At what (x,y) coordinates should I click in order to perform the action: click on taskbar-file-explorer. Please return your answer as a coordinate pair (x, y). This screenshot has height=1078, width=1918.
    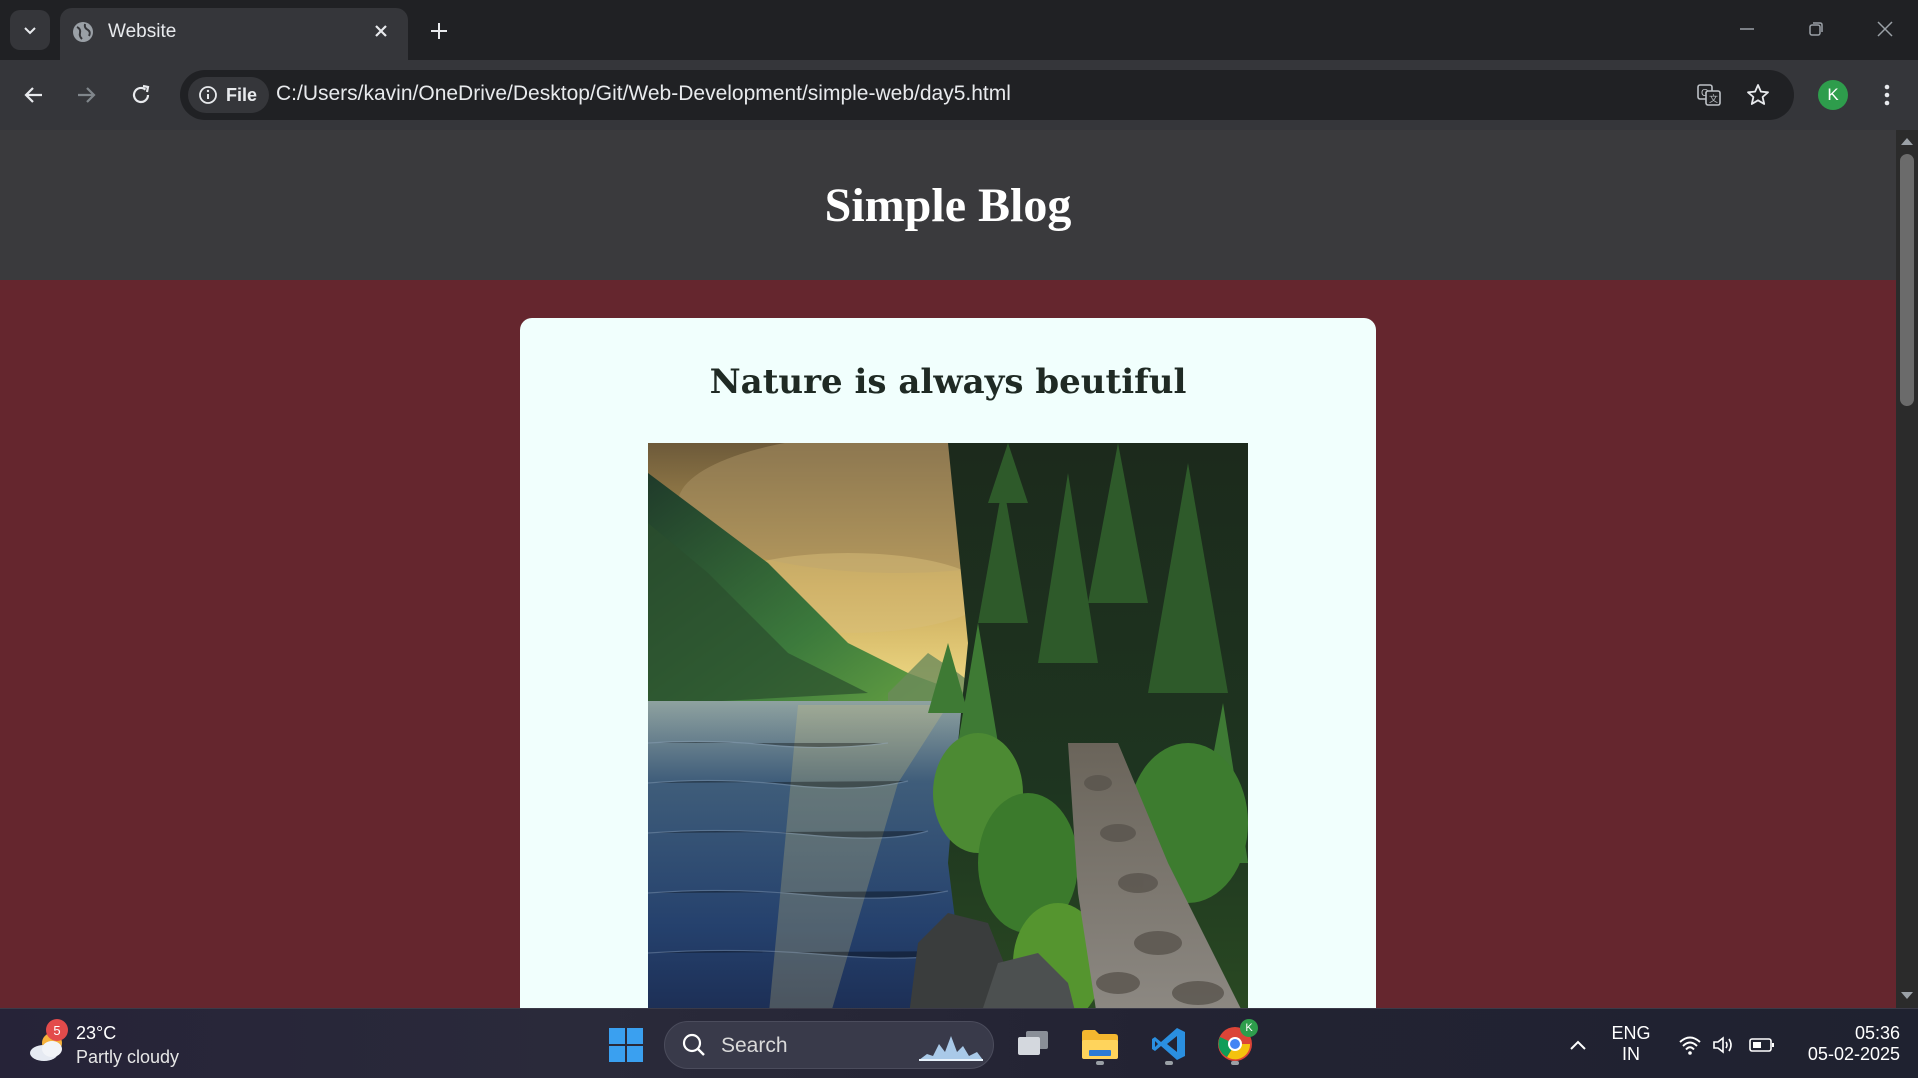
    Looking at the image, I should click on (1100, 1044).